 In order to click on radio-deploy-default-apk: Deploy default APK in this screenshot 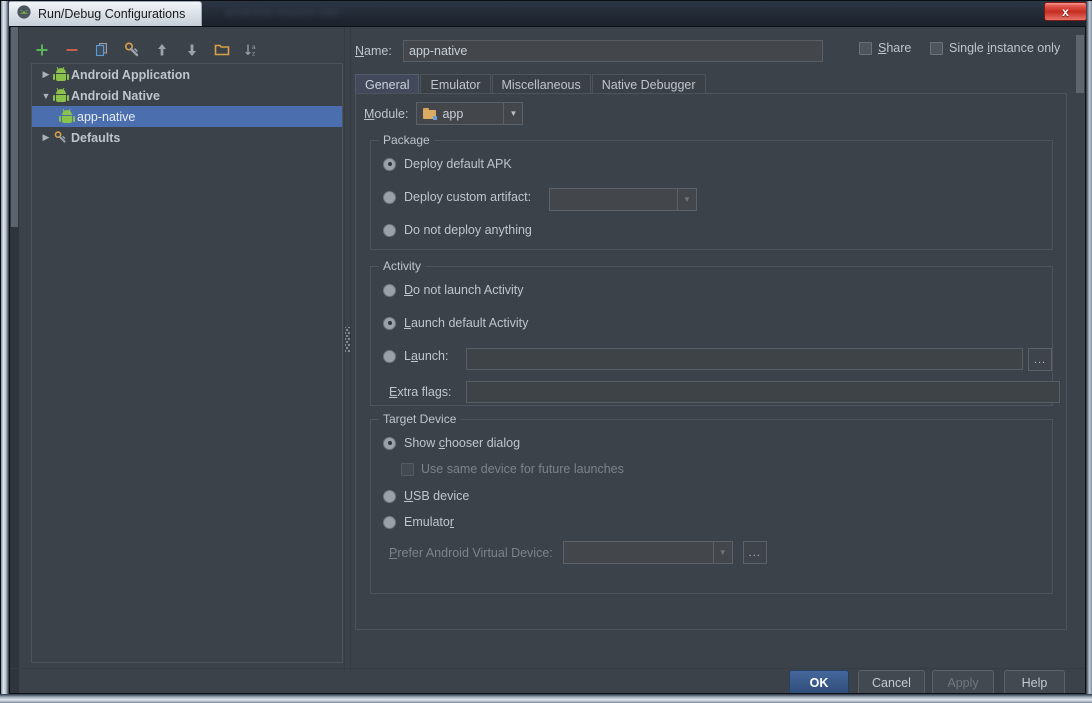, I will do `click(447, 164)`.